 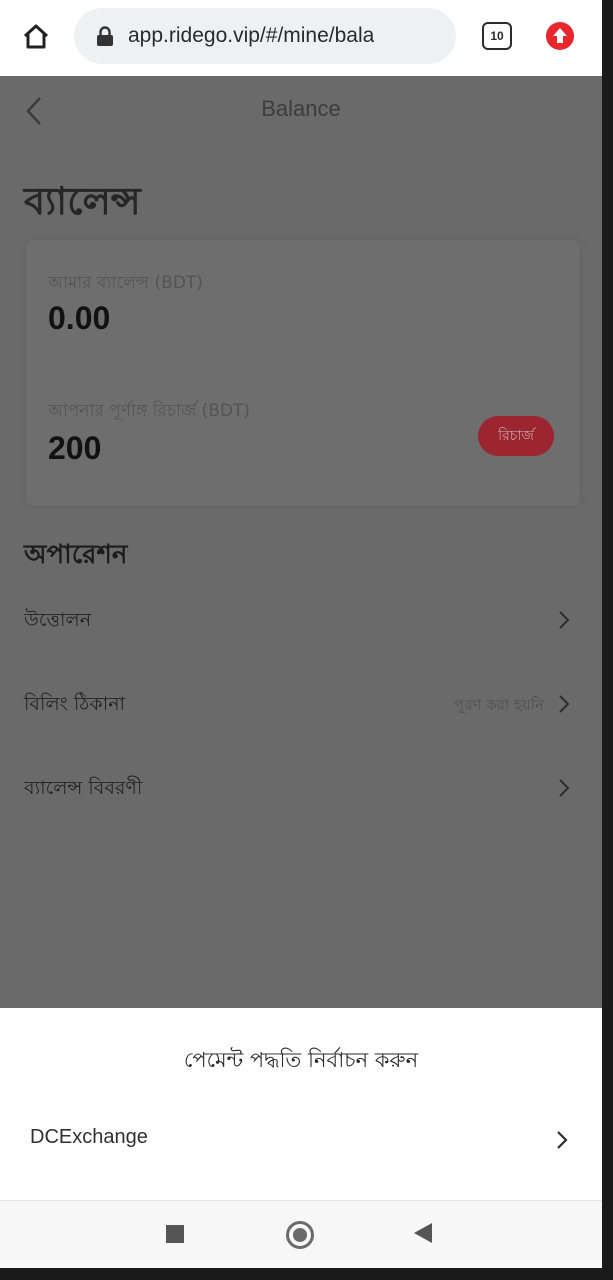 I want to click on billing-status-hint: পূরণ করা হয়নি, so click(x=498, y=705).